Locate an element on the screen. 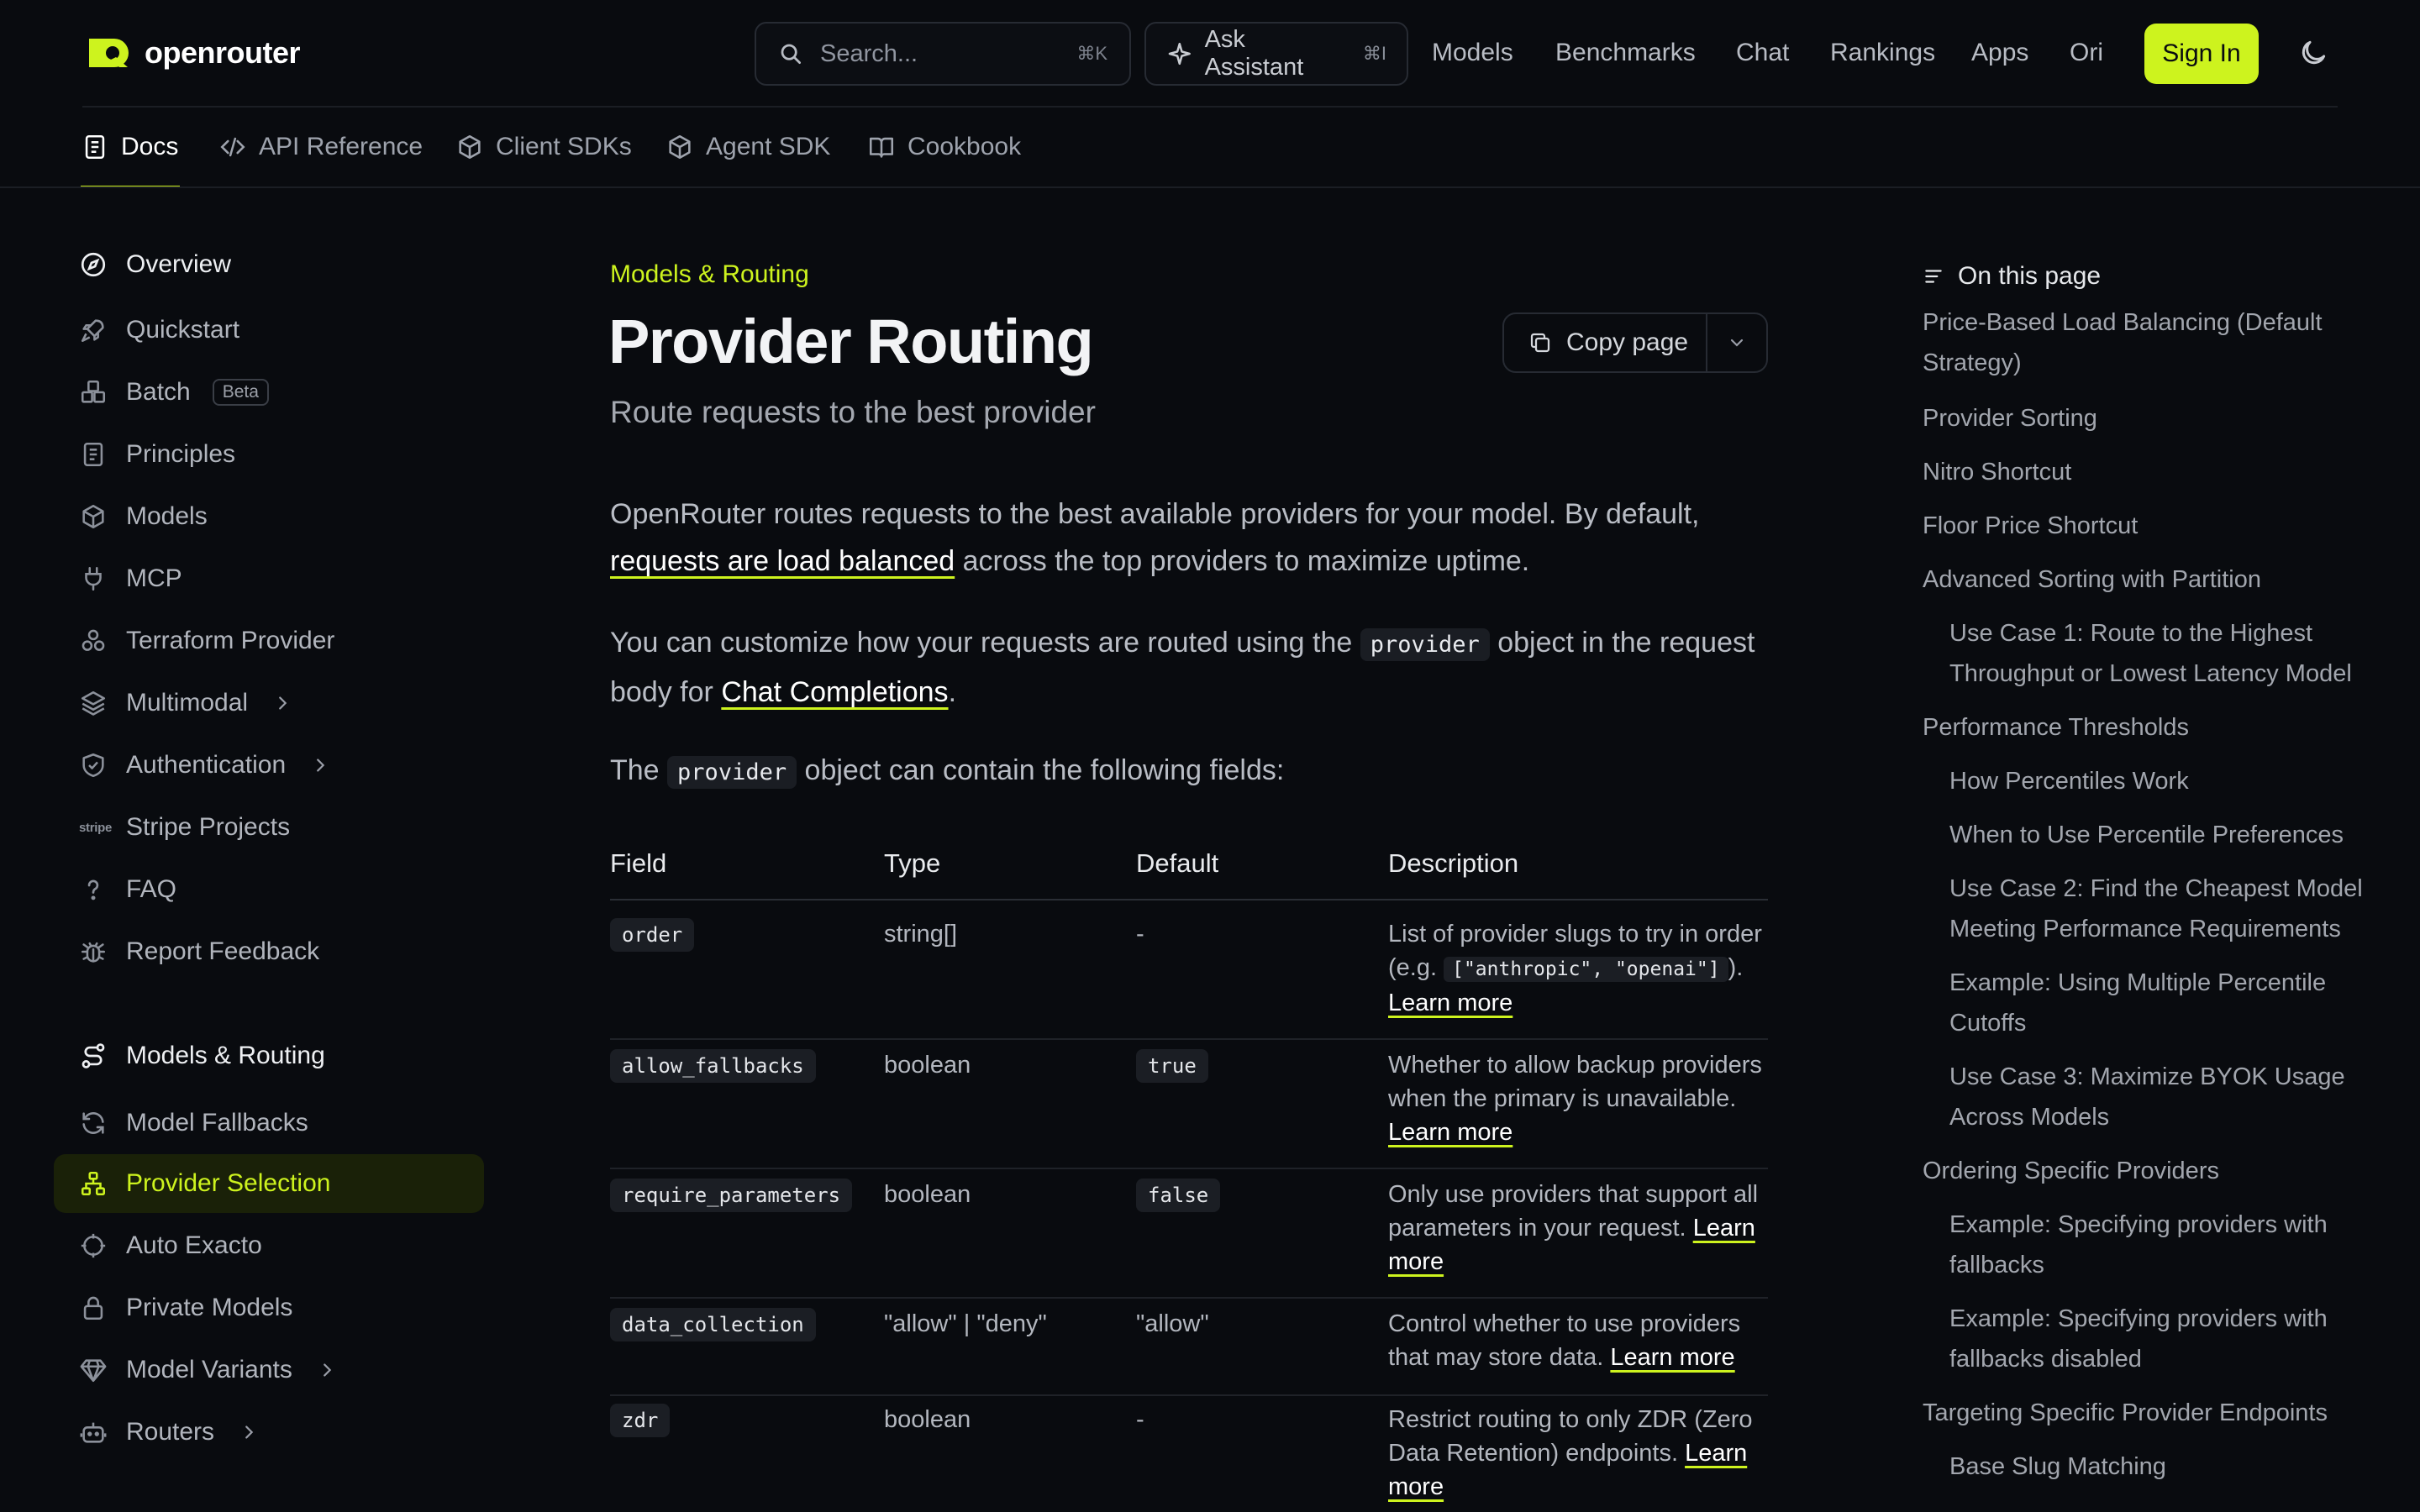 This screenshot has width=2420, height=1512. tab-agent-sdk: Agent SDK is located at coordinates (748, 157).